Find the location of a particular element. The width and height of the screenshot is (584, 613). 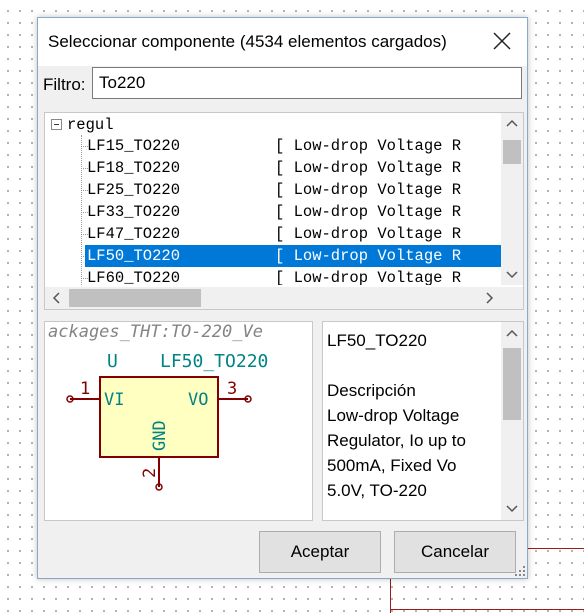

pin-1-name: VI is located at coordinates (114, 400).